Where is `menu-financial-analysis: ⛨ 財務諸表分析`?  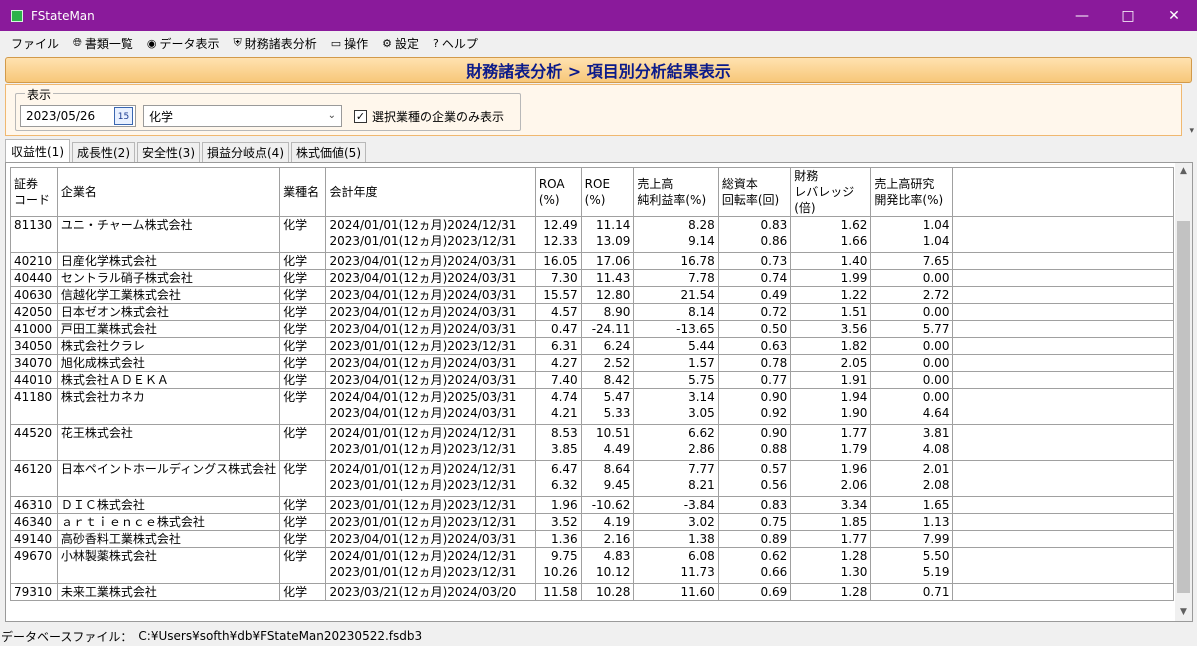 menu-financial-analysis: ⛨ 財務諸表分析 is located at coordinates (274, 43).